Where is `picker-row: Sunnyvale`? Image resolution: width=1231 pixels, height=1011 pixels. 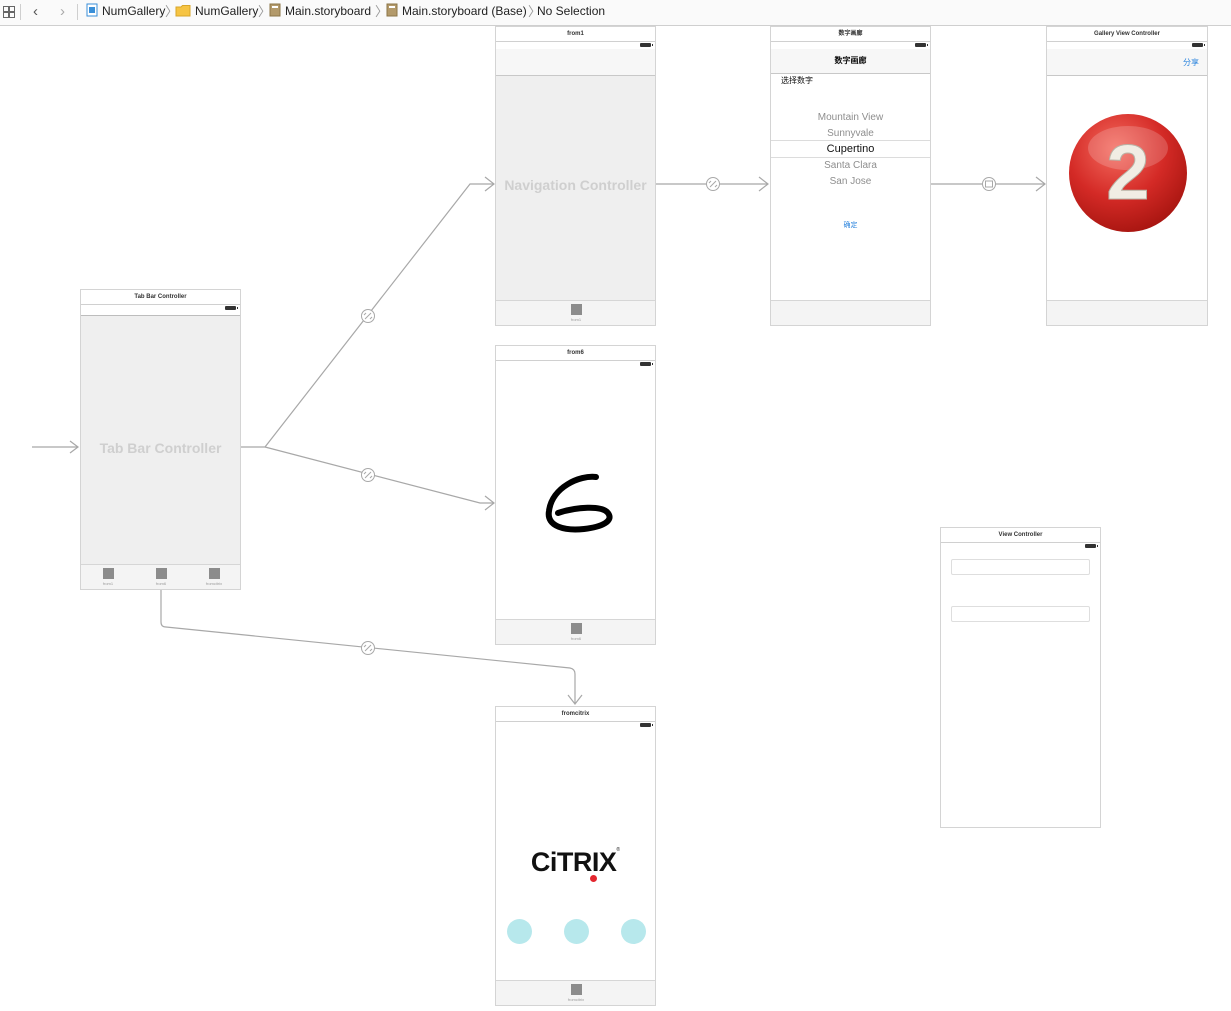 picker-row: Sunnyvale is located at coordinates (850, 133).